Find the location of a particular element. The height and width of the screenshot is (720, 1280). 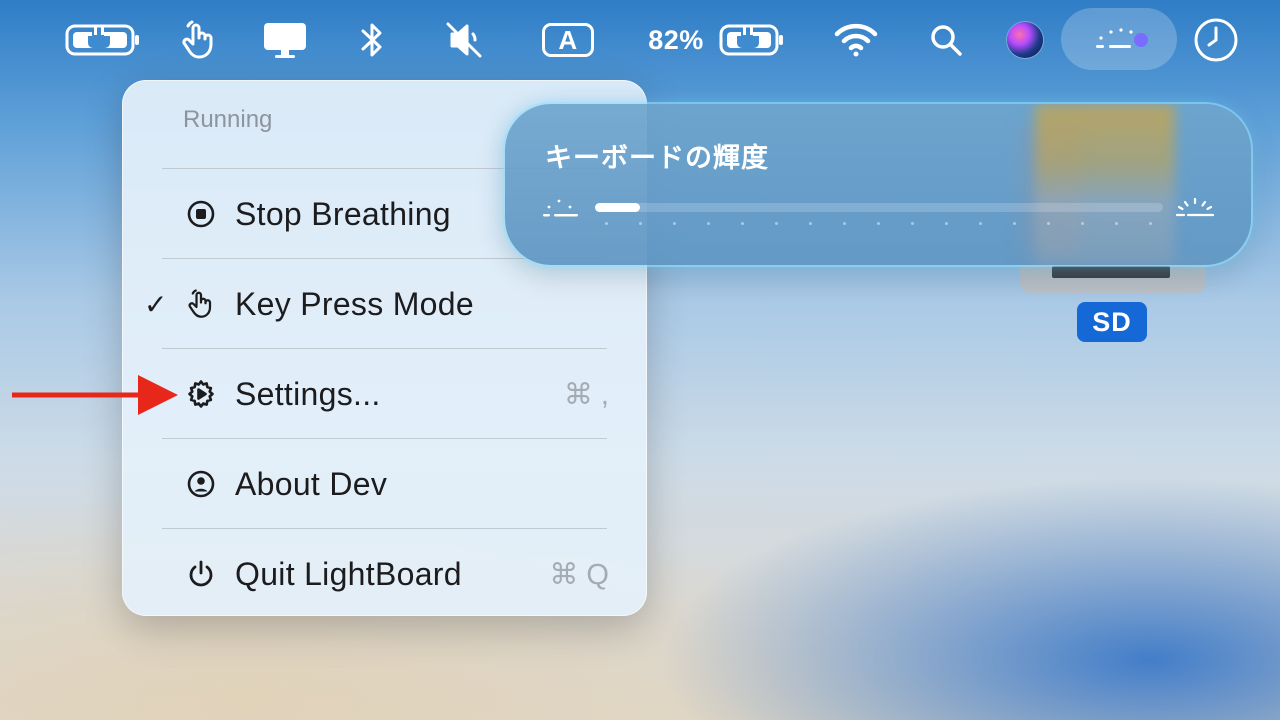

sd-card-label: SD is located at coordinates (1112, 322).